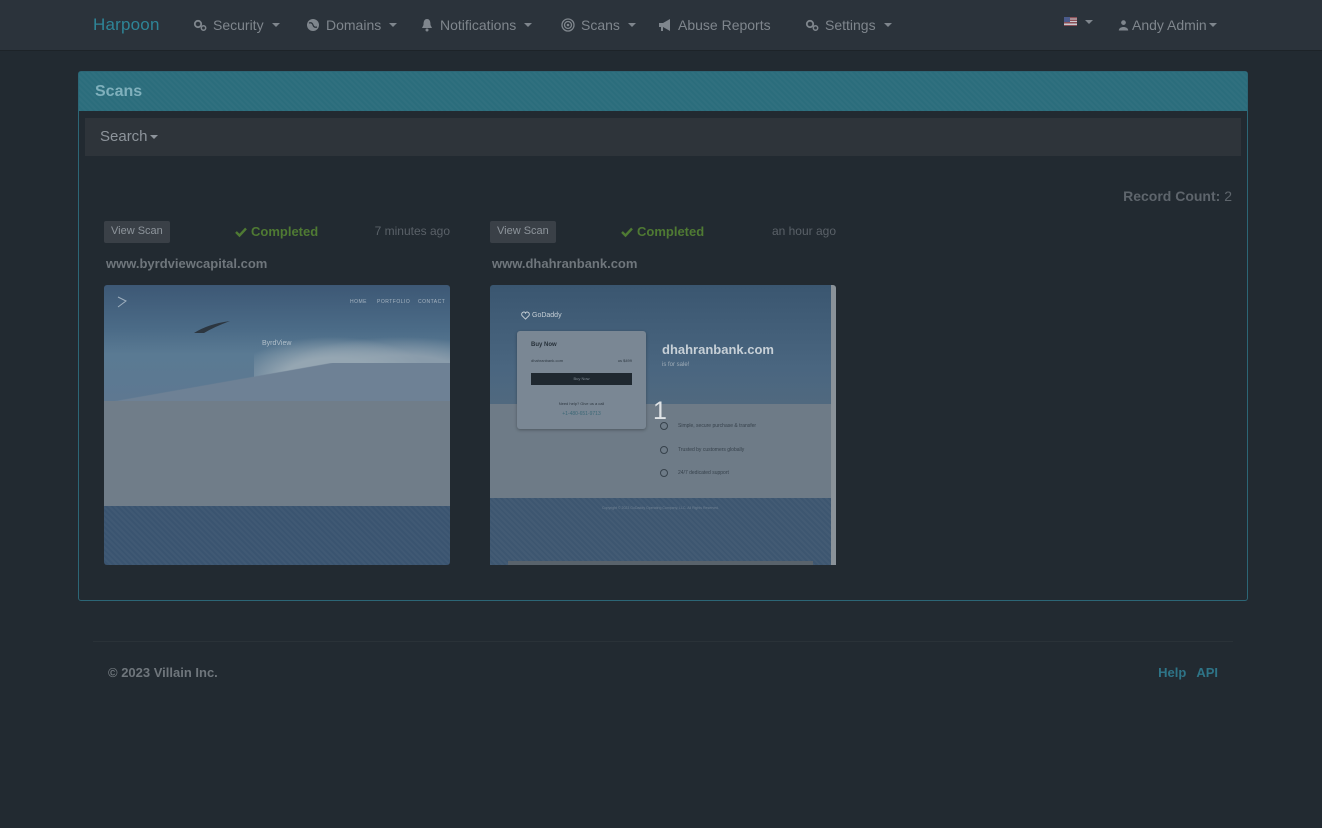 This screenshot has width=1322, height=828. Describe the element at coordinates (432, 302) in the screenshot. I see `preview-nav-contact: CONTACT` at that location.